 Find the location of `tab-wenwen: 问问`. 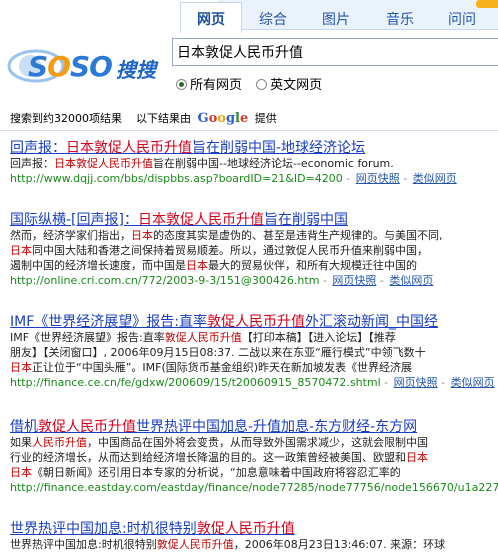

tab-wenwen: 问问 is located at coordinates (462, 19).